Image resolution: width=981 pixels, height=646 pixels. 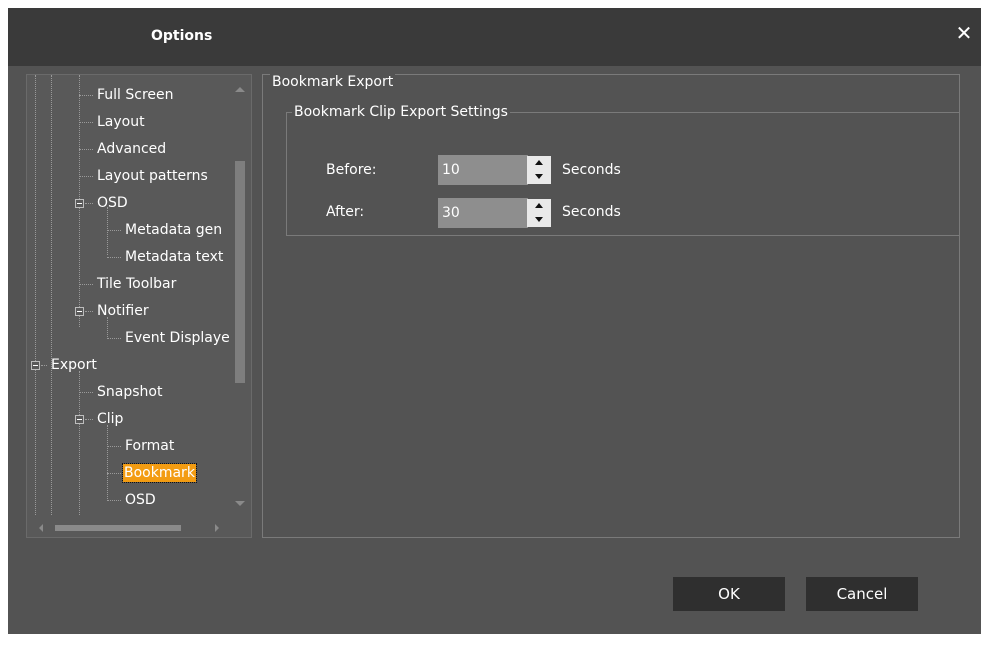 I want to click on before-spinner, so click(x=539, y=170).